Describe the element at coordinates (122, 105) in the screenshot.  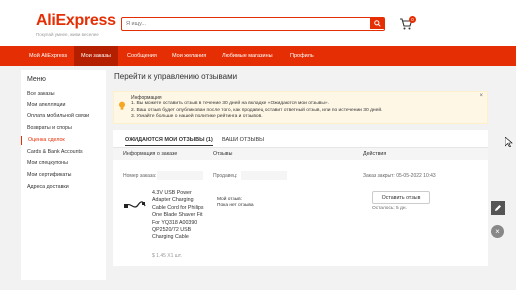
I see `lightbulb-icon` at that location.